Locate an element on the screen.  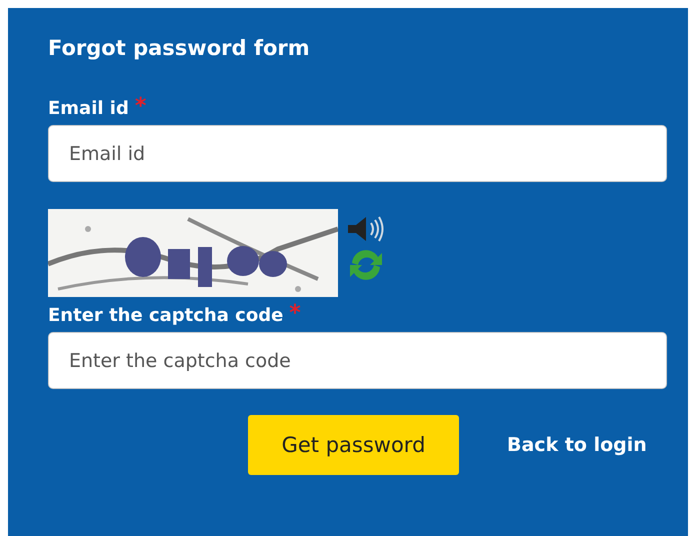
email-field: Email id is located at coordinates (357, 153).